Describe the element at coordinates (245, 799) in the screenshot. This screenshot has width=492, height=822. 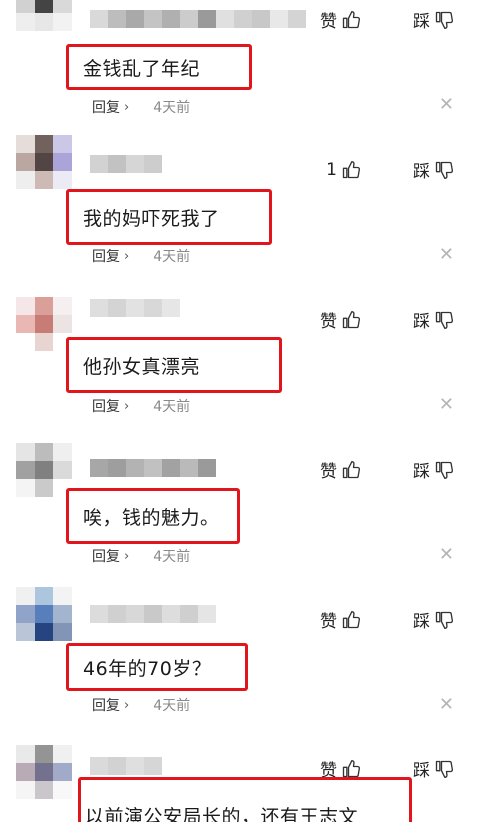
I see `comment-text: 以前演公安局长的，还有王志文` at that location.